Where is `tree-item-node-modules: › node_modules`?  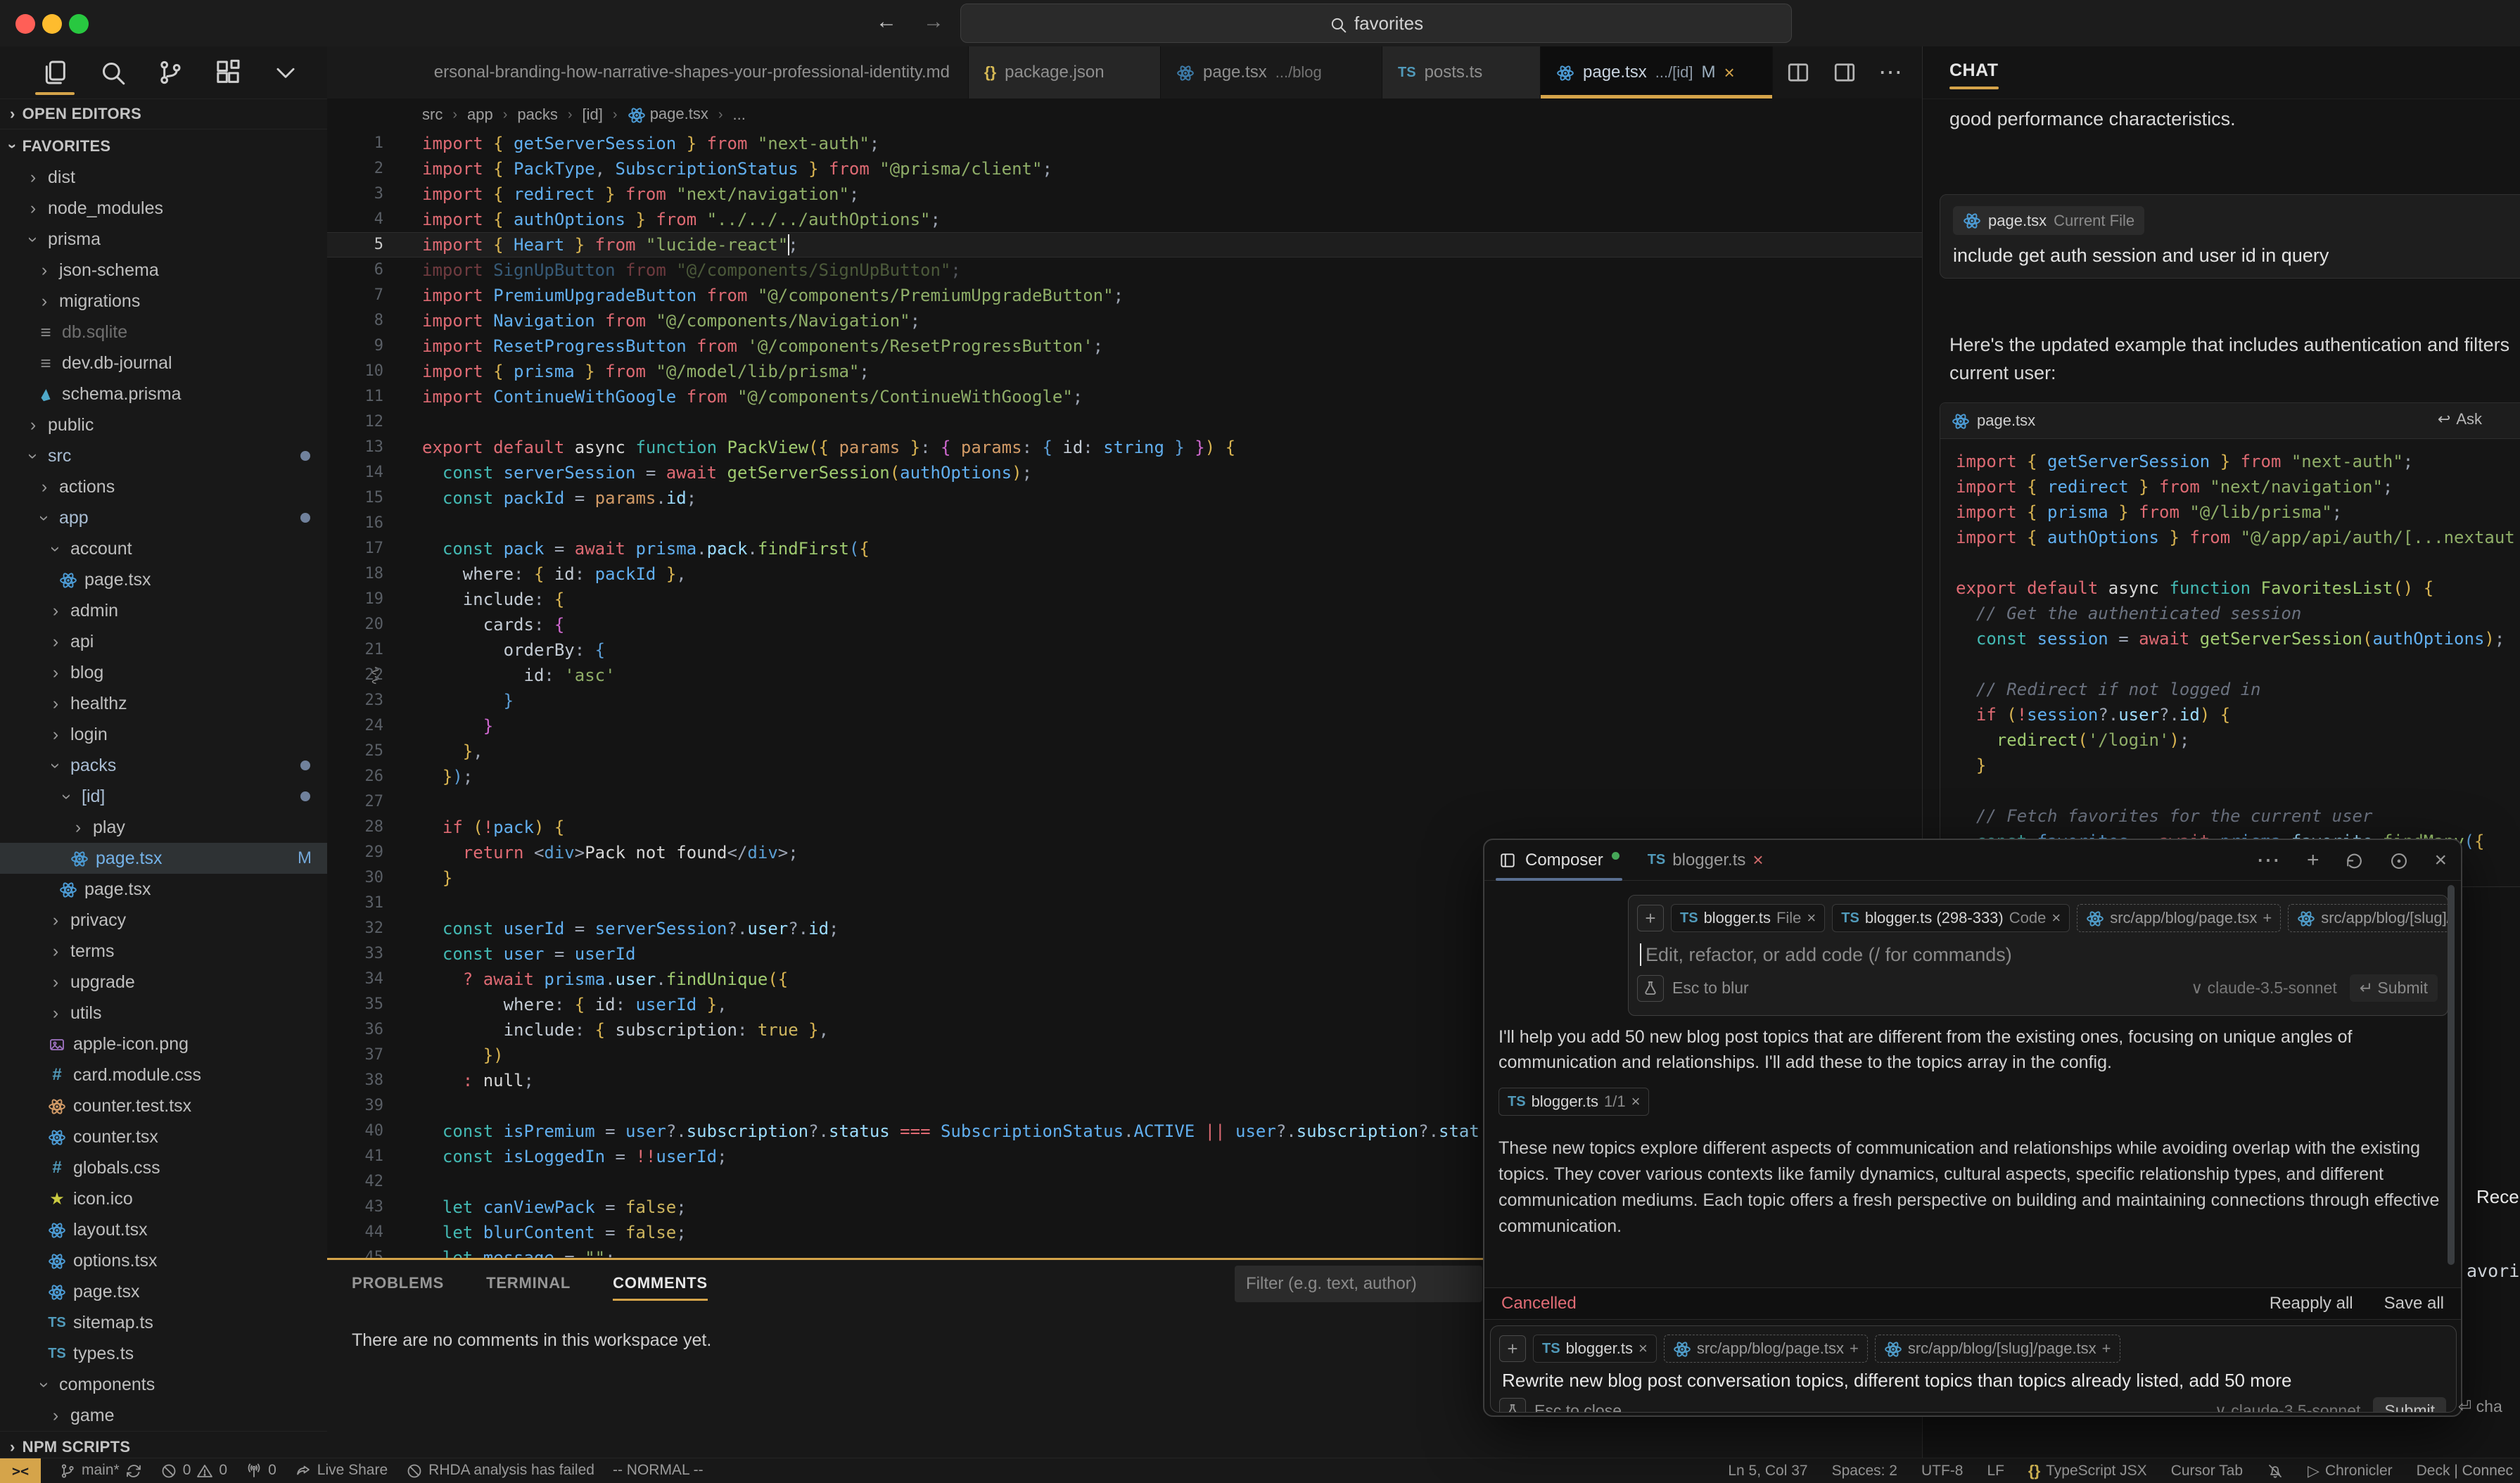
tree-item-node-modules: › node_modules is located at coordinates (164, 208).